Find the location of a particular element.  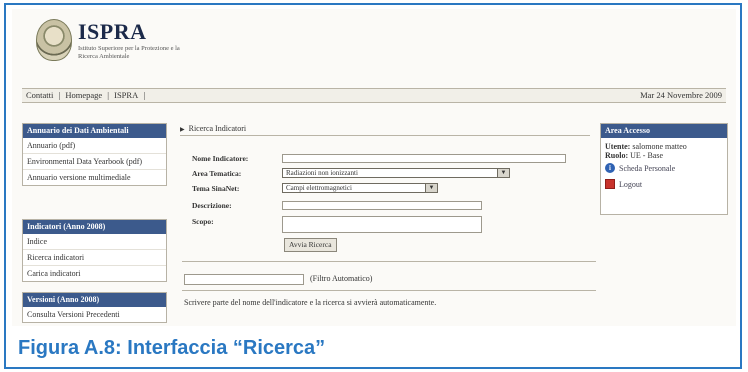

sidebar-box-title: Versioni (Anno 2008) is located at coordinates (94, 300).